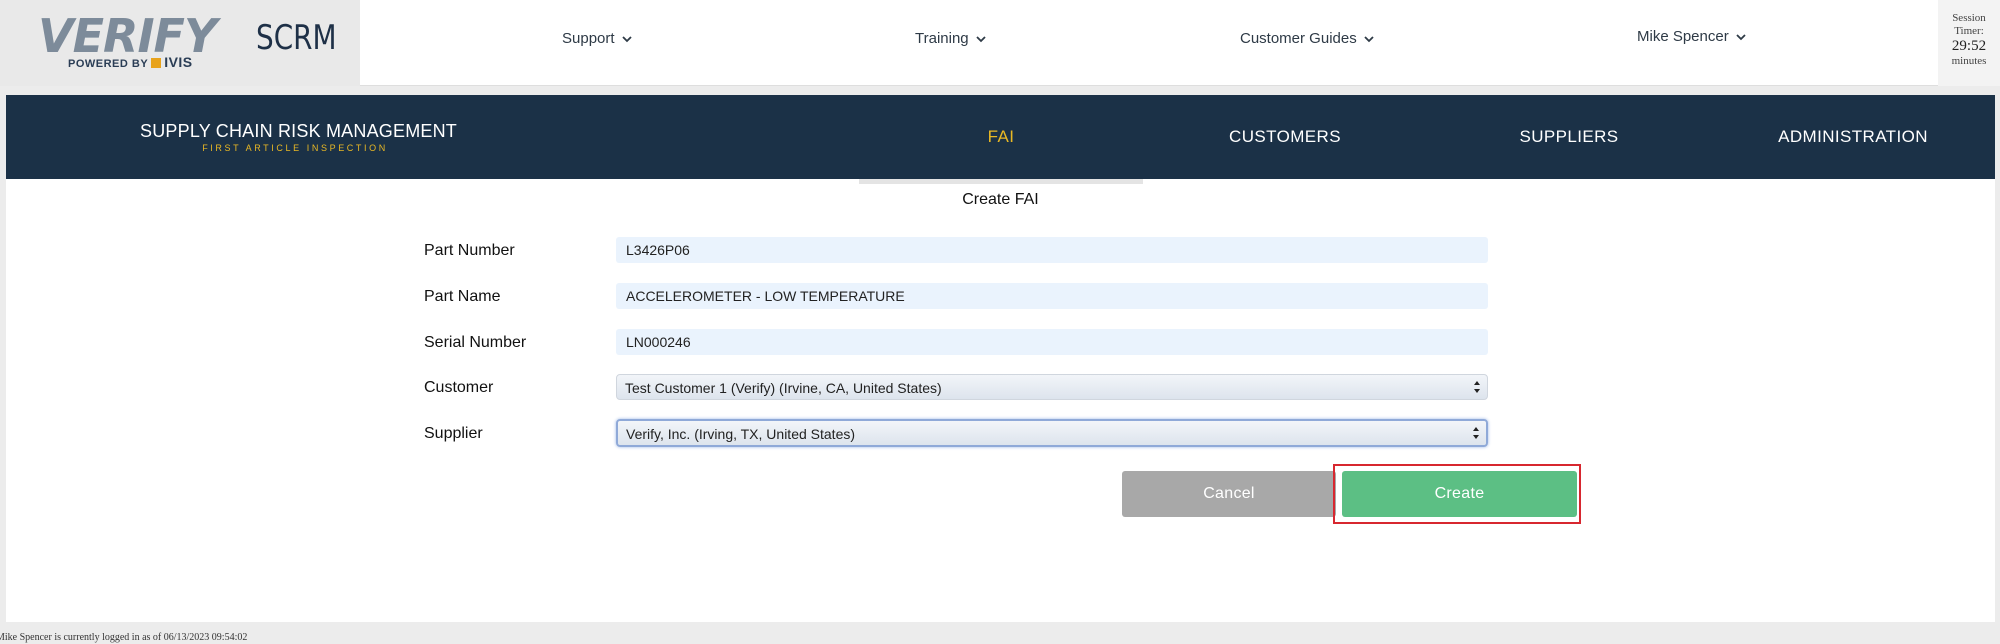 The image size is (2000, 644). I want to click on logo-powered-by: POWERED BY IVIS, so click(130, 62).